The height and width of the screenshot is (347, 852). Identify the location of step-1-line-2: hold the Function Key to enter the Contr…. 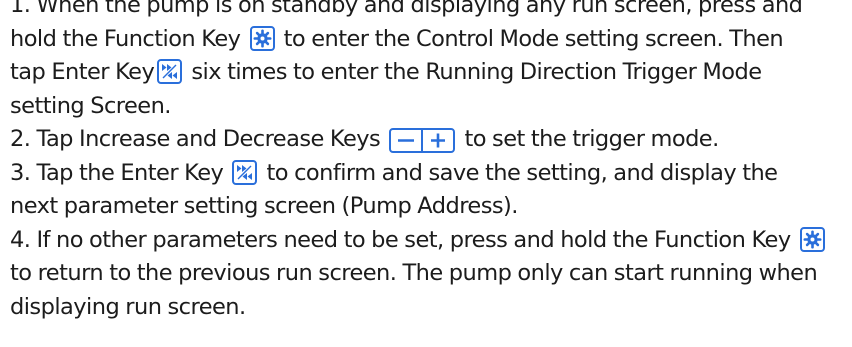
(429, 40).